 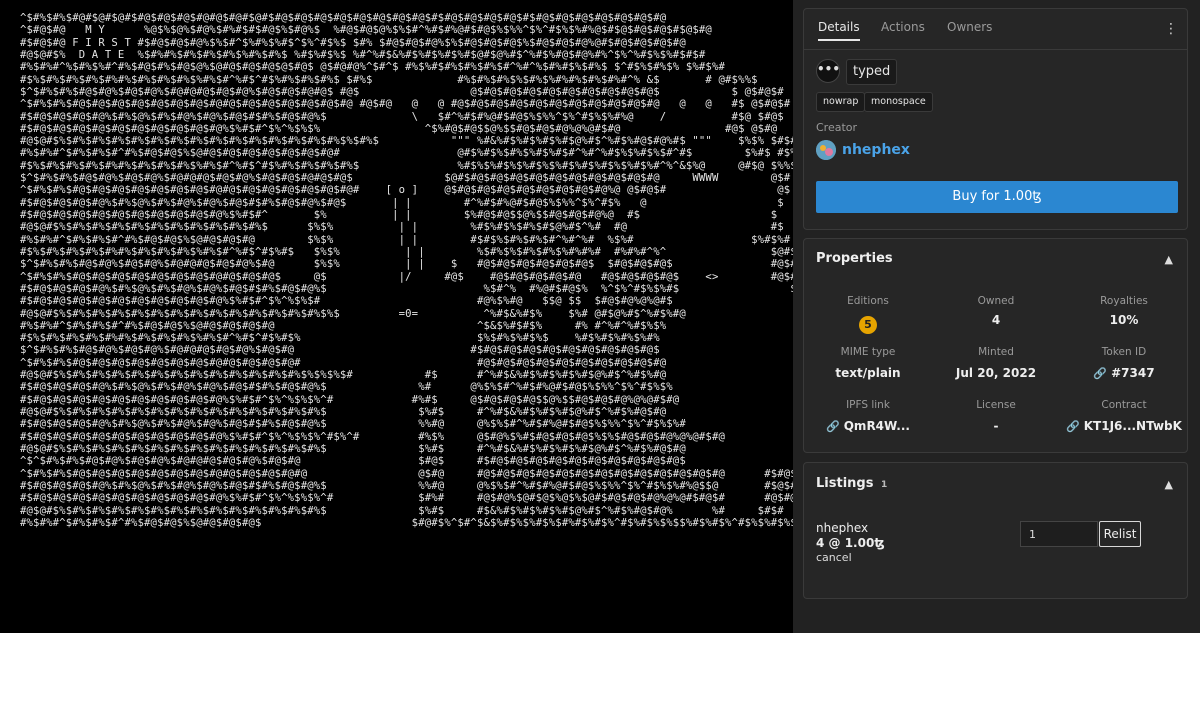 I want to click on contract-label: Contract, so click(x=1124, y=405).